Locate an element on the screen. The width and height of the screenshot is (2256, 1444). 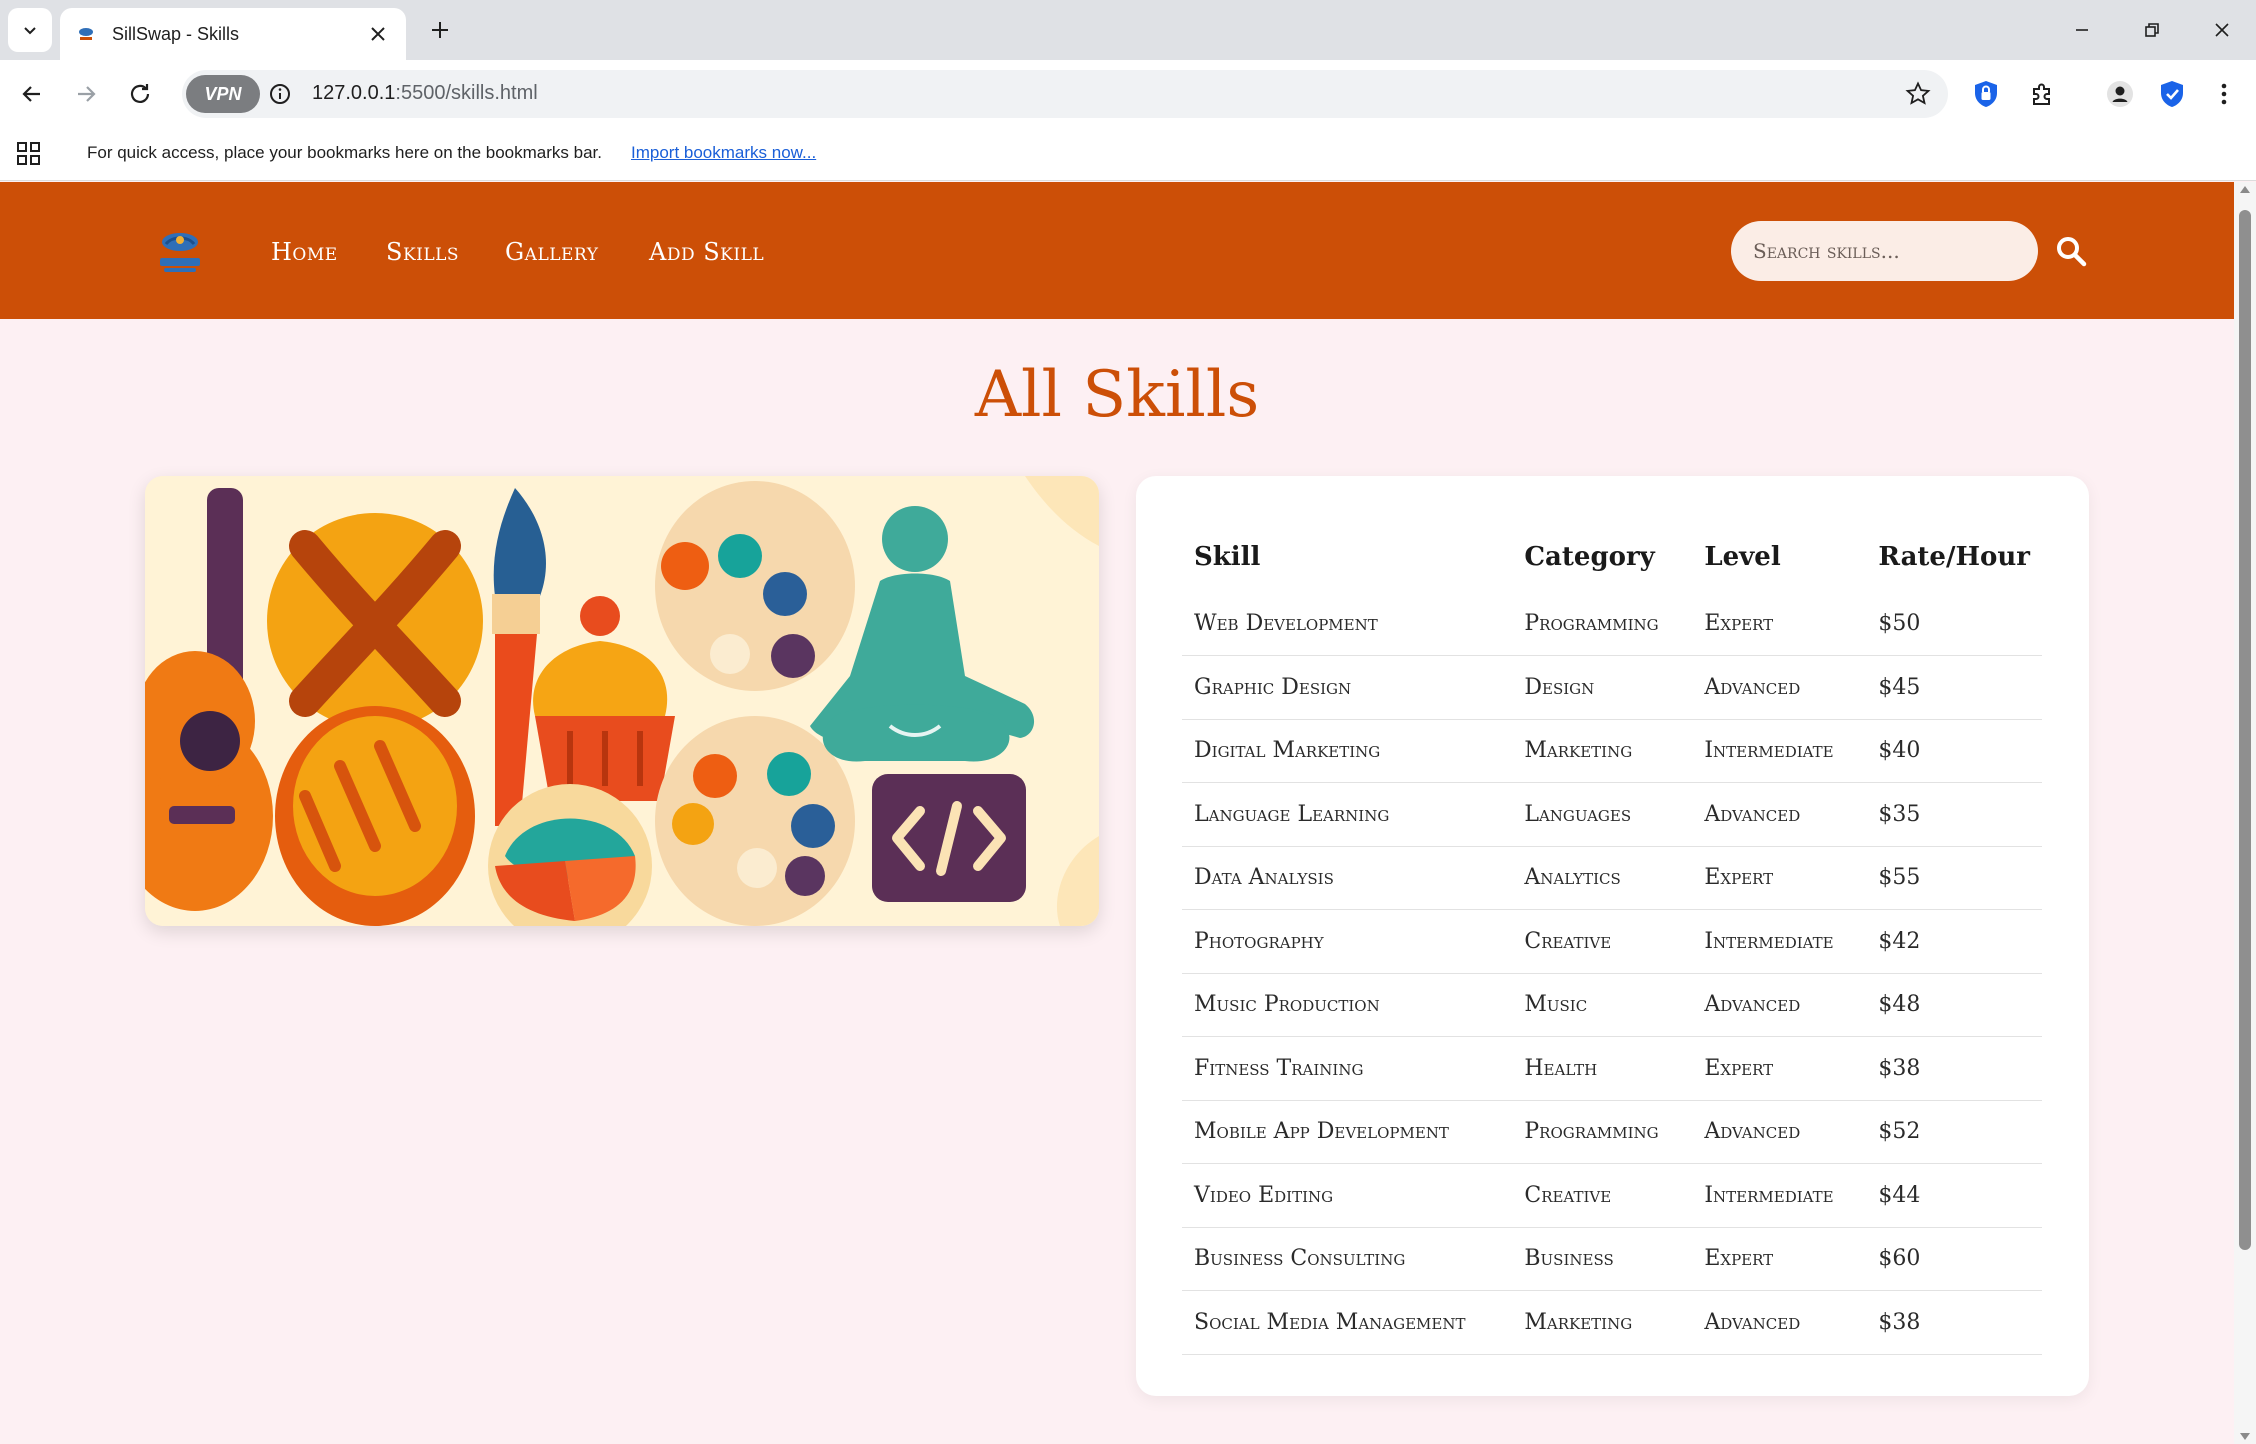
close-window-button is located at coordinates (2222, 30).